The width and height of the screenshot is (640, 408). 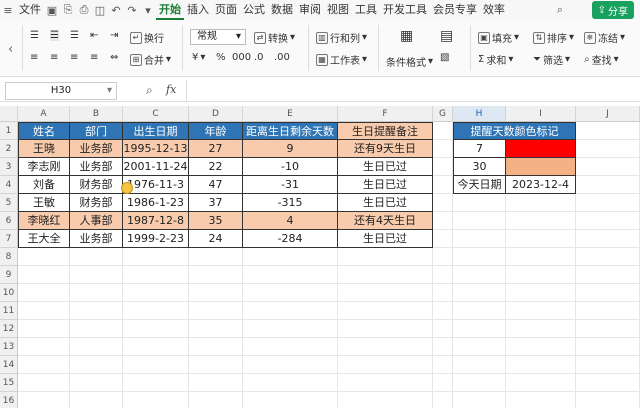 I want to click on tab-data: 数据, so click(x=282, y=10).